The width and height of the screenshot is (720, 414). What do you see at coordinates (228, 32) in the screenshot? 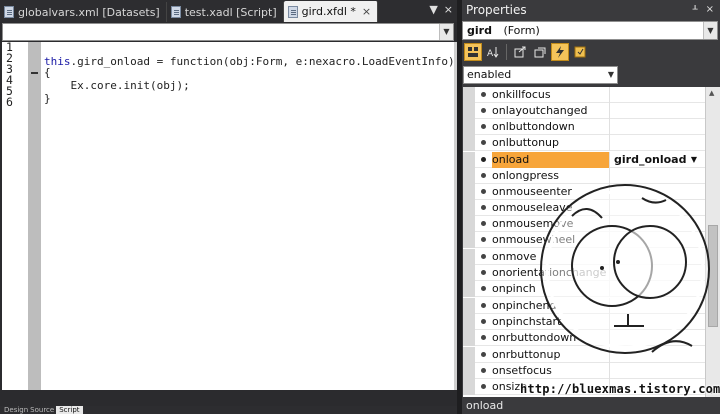
I see `function-selector: ▼` at bounding box center [228, 32].